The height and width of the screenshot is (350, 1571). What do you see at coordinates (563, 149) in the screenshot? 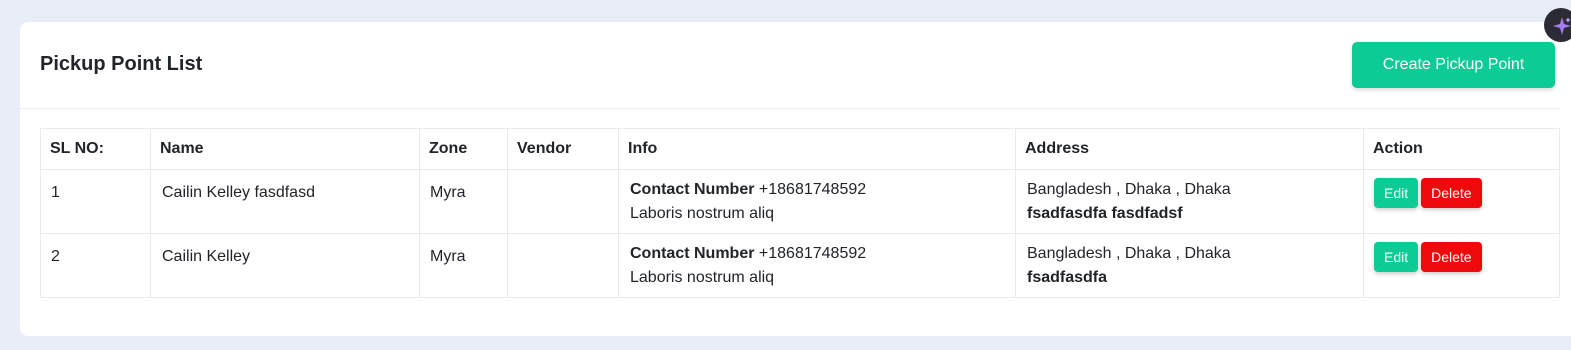
I see `column-header-vendor: Vendor` at bounding box center [563, 149].